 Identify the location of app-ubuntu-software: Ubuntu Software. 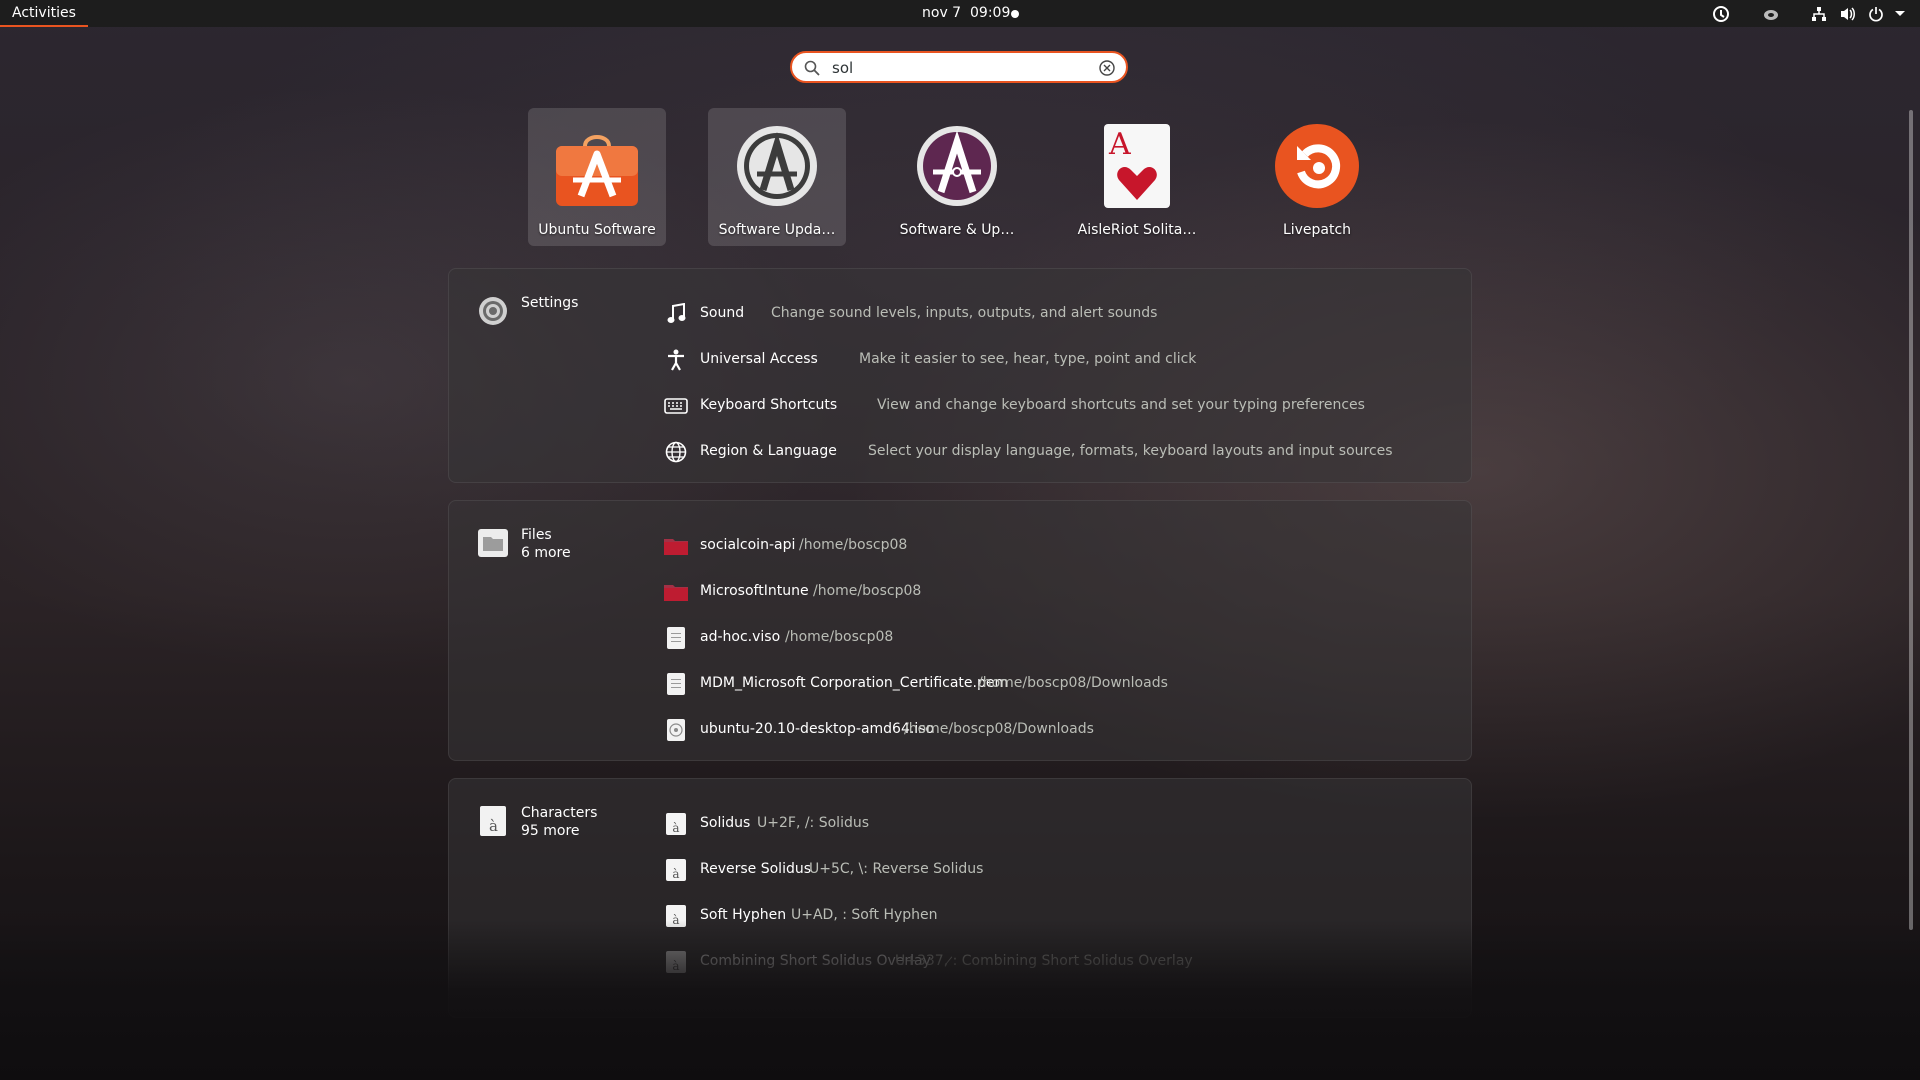
(597, 177).